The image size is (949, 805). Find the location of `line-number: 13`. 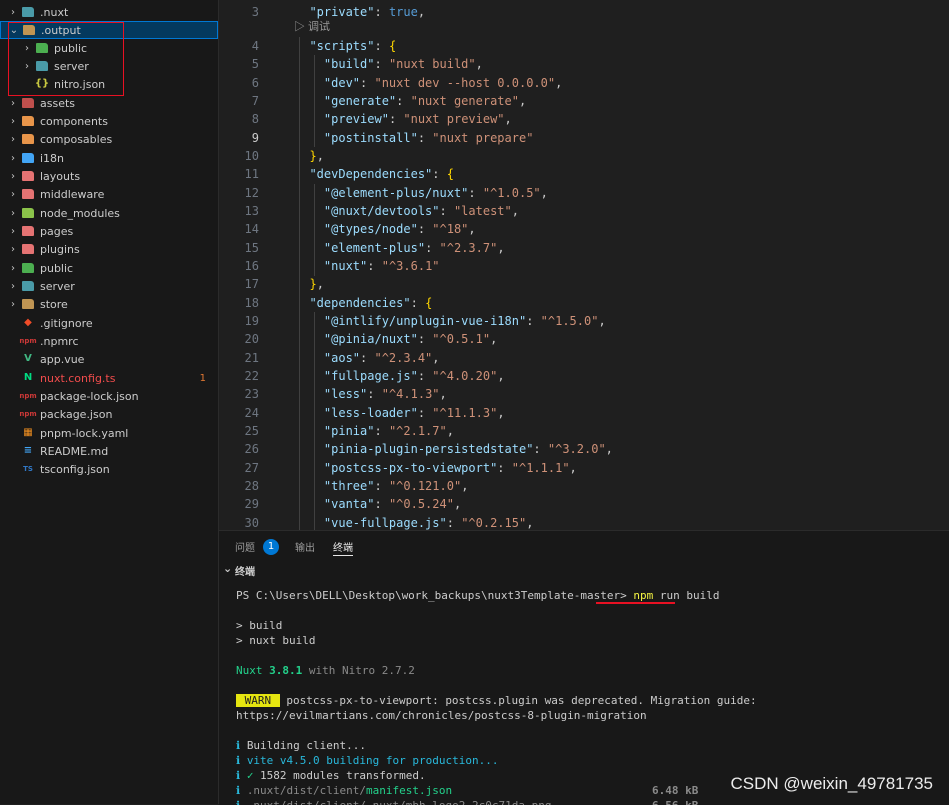

line-number: 13 is located at coordinates (251, 211).